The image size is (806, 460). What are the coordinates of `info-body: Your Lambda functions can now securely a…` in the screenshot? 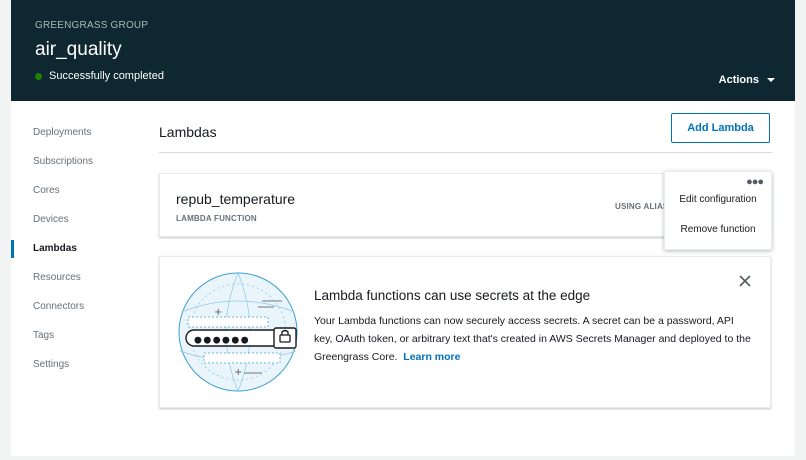 It's located at (534, 339).